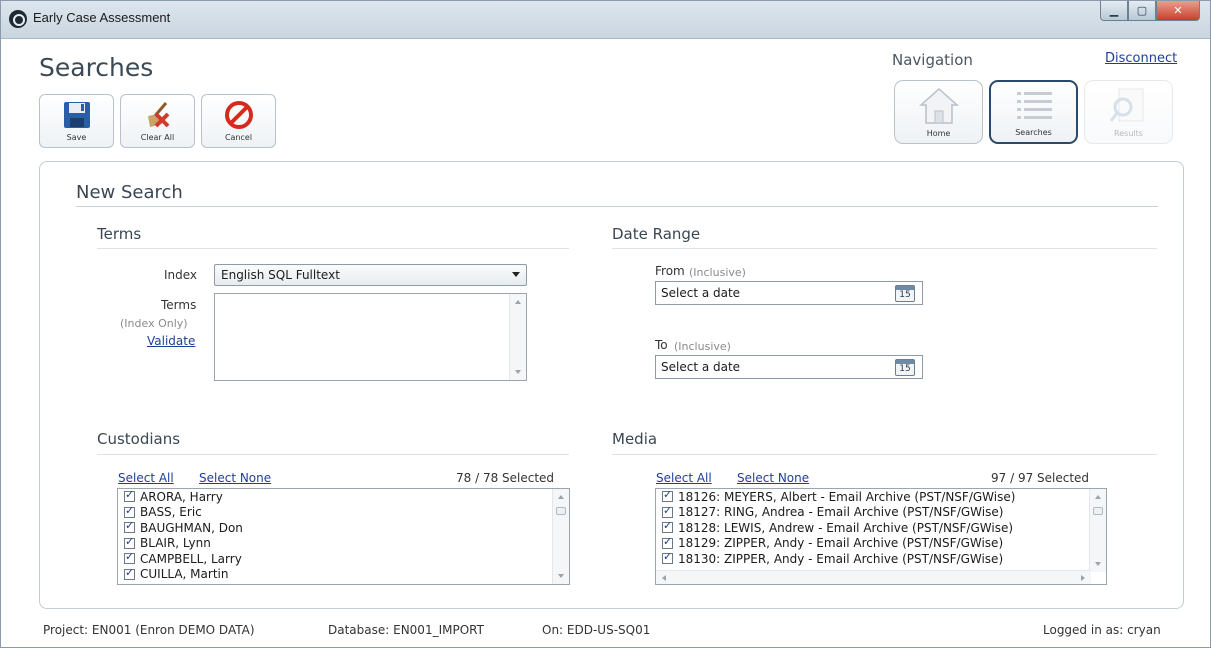 The width and height of the screenshot is (1211, 648). What do you see at coordinates (171, 512) in the screenshot?
I see `custodian-list-item-label: BASS, Eric` at bounding box center [171, 512].